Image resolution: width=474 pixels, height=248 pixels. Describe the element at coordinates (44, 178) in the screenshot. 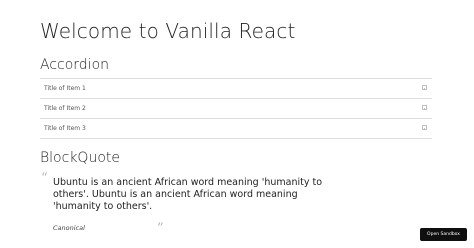

I see `open-quote-icon: “` at that location.